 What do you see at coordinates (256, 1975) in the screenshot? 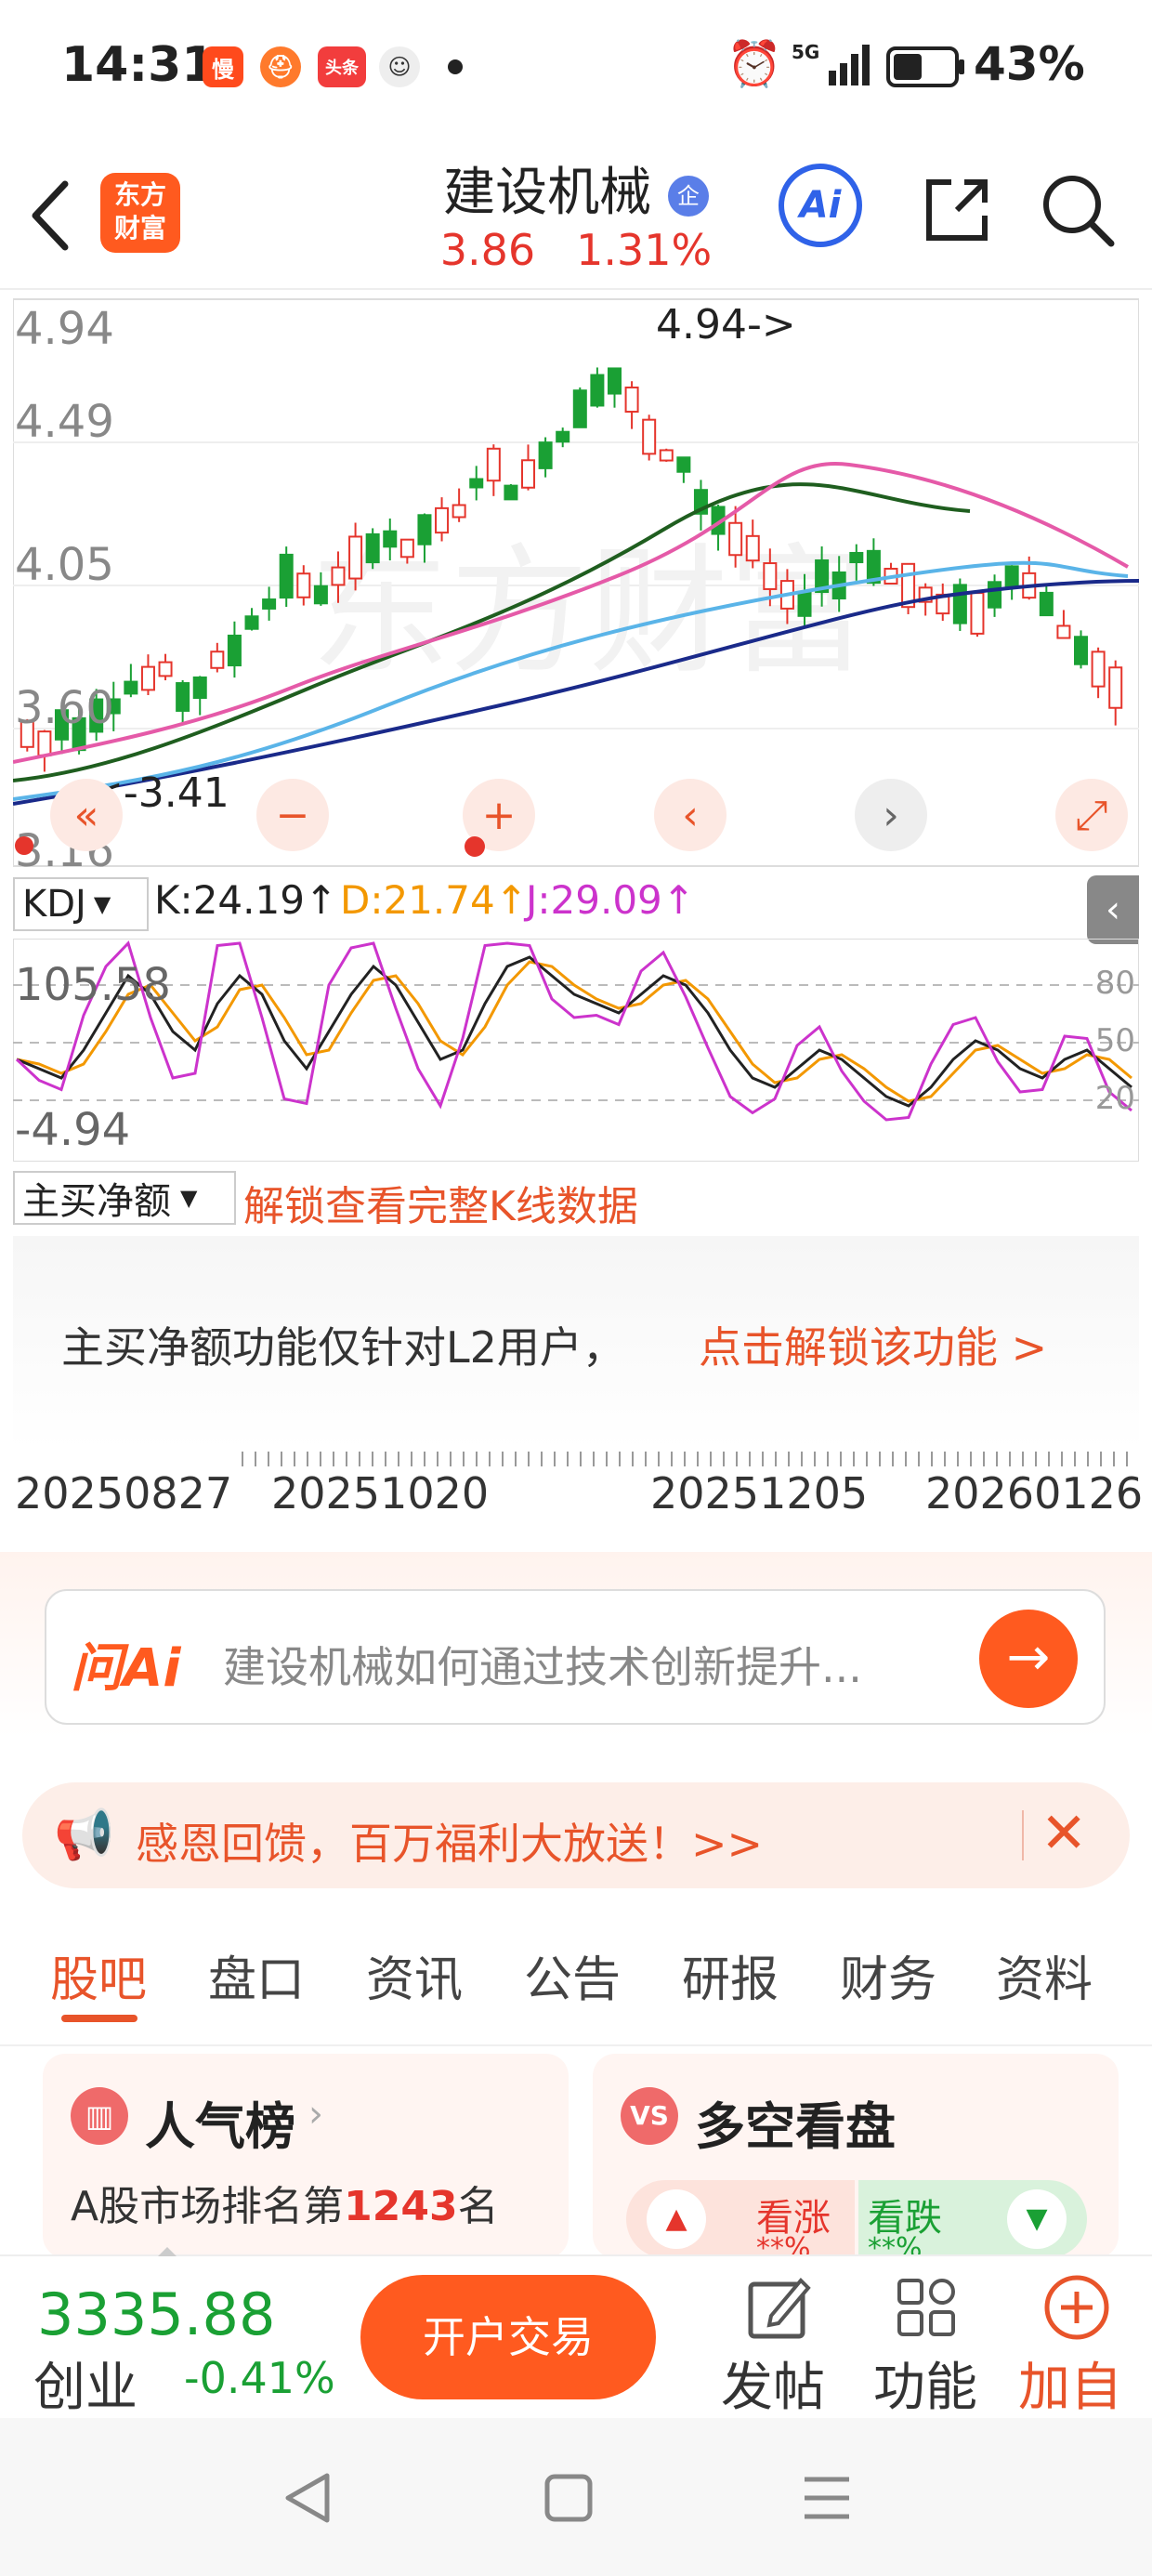
I see `tab-pankou: 盘口` at bounding box center [256, 1975].